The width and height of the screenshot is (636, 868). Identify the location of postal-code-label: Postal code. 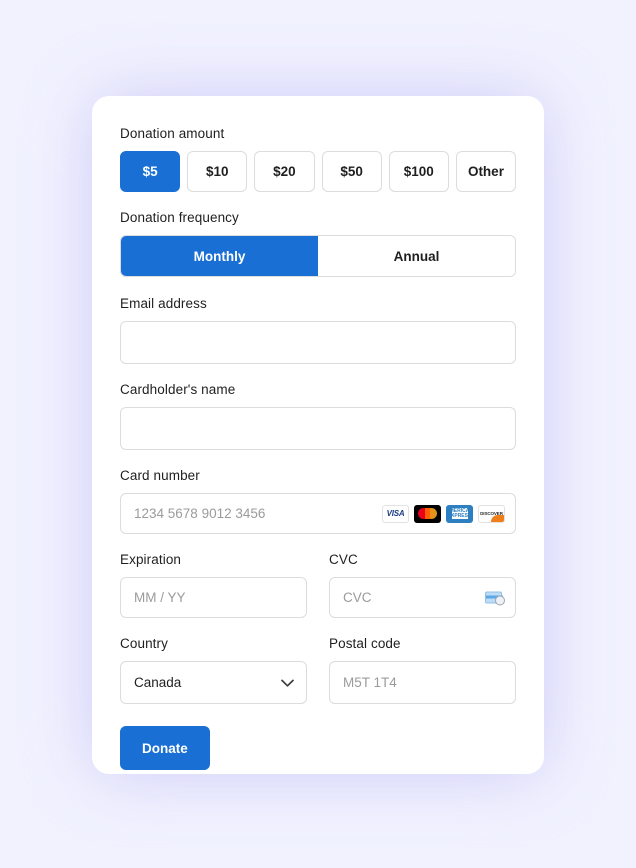
(365, 643).